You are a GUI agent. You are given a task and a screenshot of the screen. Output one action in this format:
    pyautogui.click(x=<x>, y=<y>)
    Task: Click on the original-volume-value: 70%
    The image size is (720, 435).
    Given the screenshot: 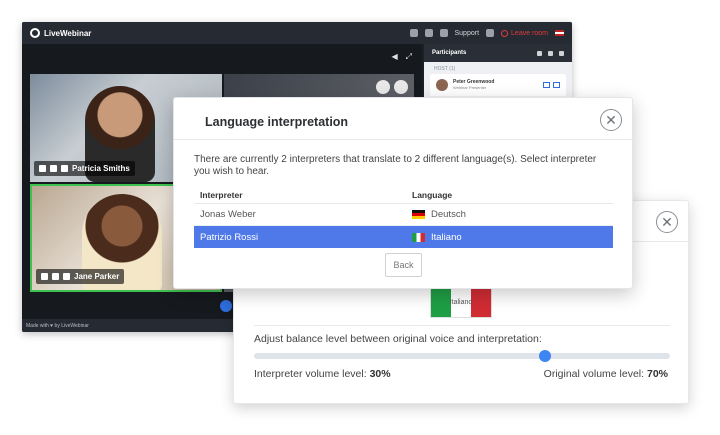 What is the action you would take?
    pyautogui.click(x=657, y=374)
    